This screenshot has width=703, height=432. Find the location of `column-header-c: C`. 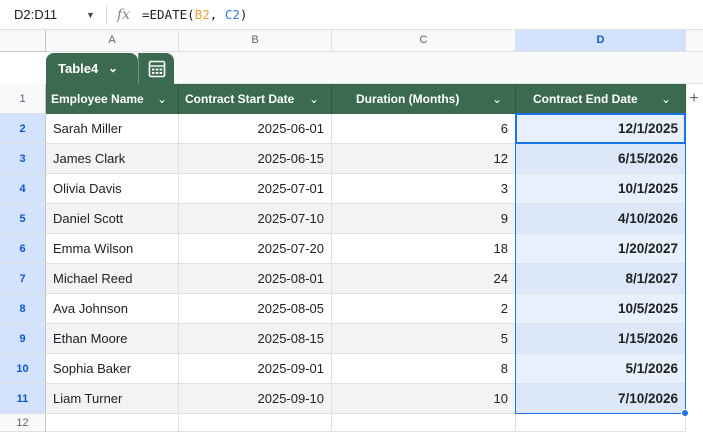

column-header-c: C is located at coordinates (424, 41).